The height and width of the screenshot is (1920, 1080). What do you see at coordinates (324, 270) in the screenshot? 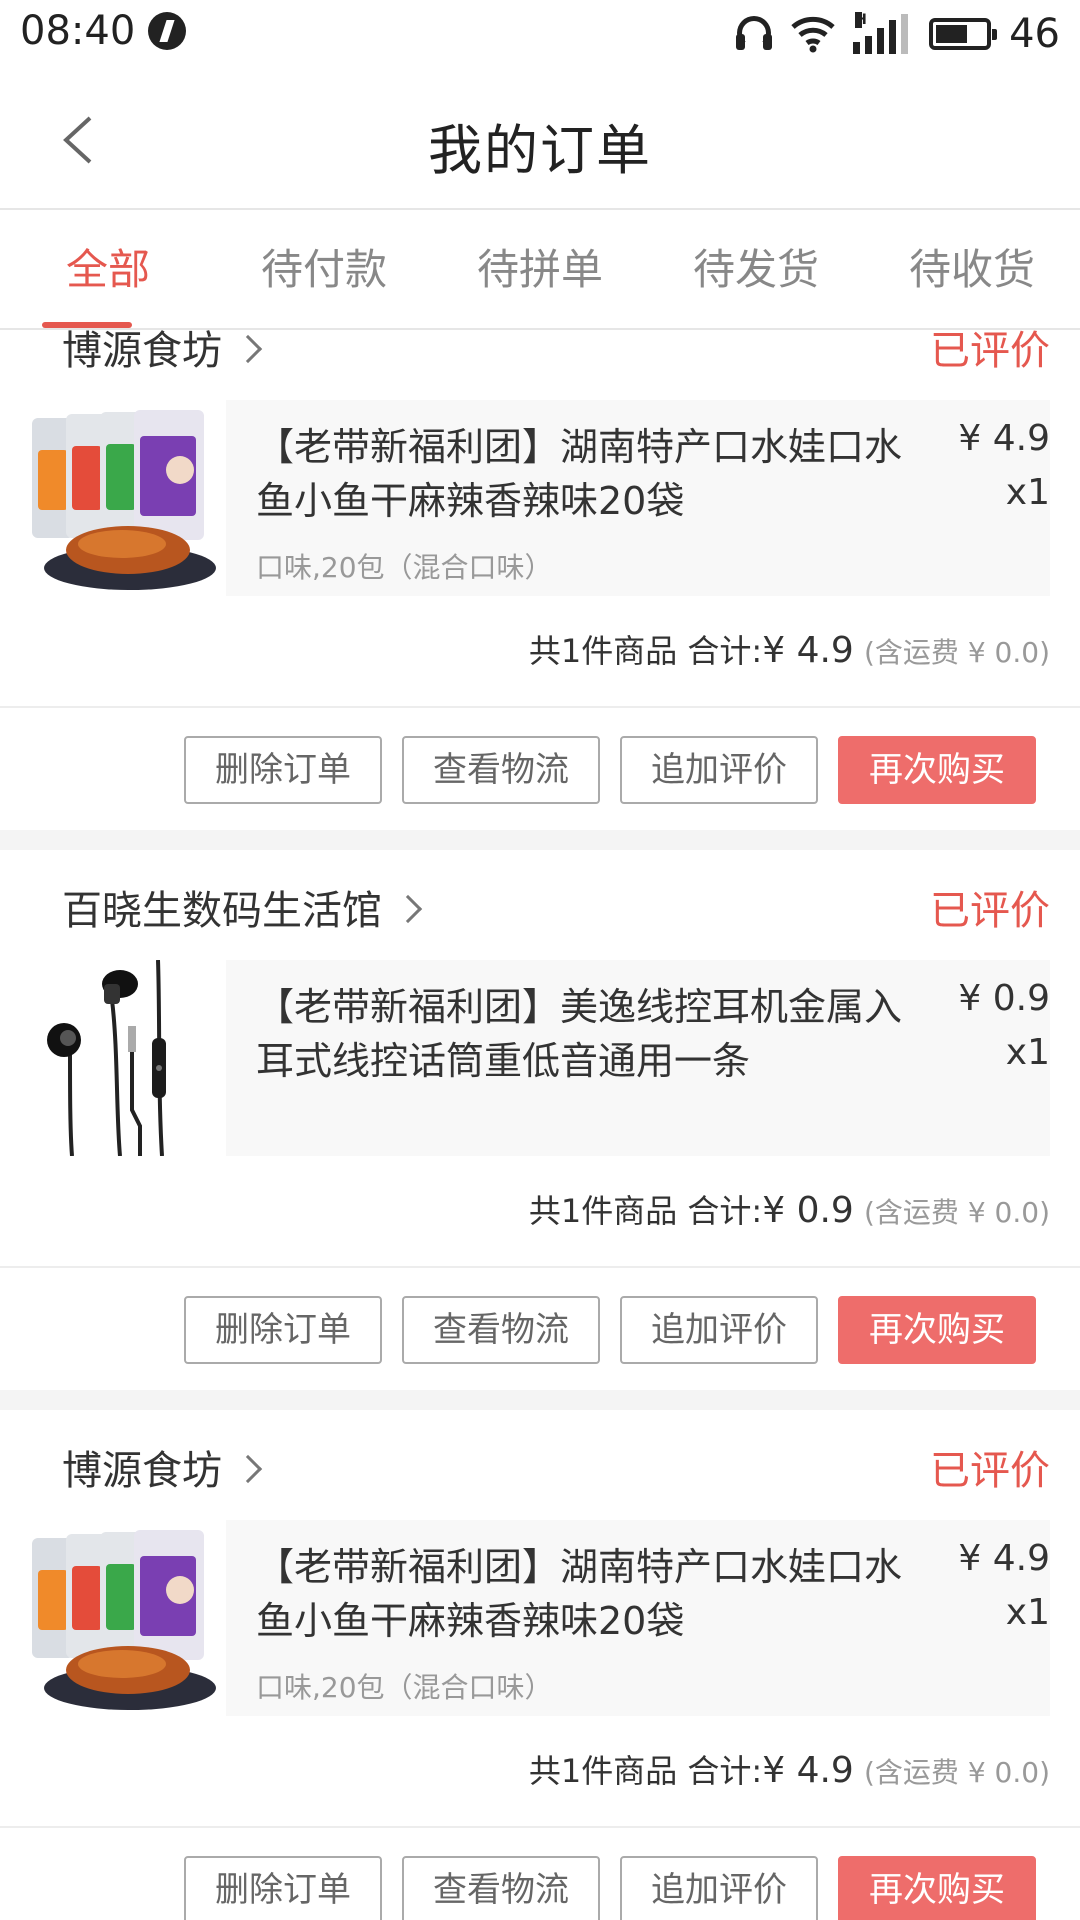
I see `tab-pending-payment: 待付款` at bounding box center [324, 270].